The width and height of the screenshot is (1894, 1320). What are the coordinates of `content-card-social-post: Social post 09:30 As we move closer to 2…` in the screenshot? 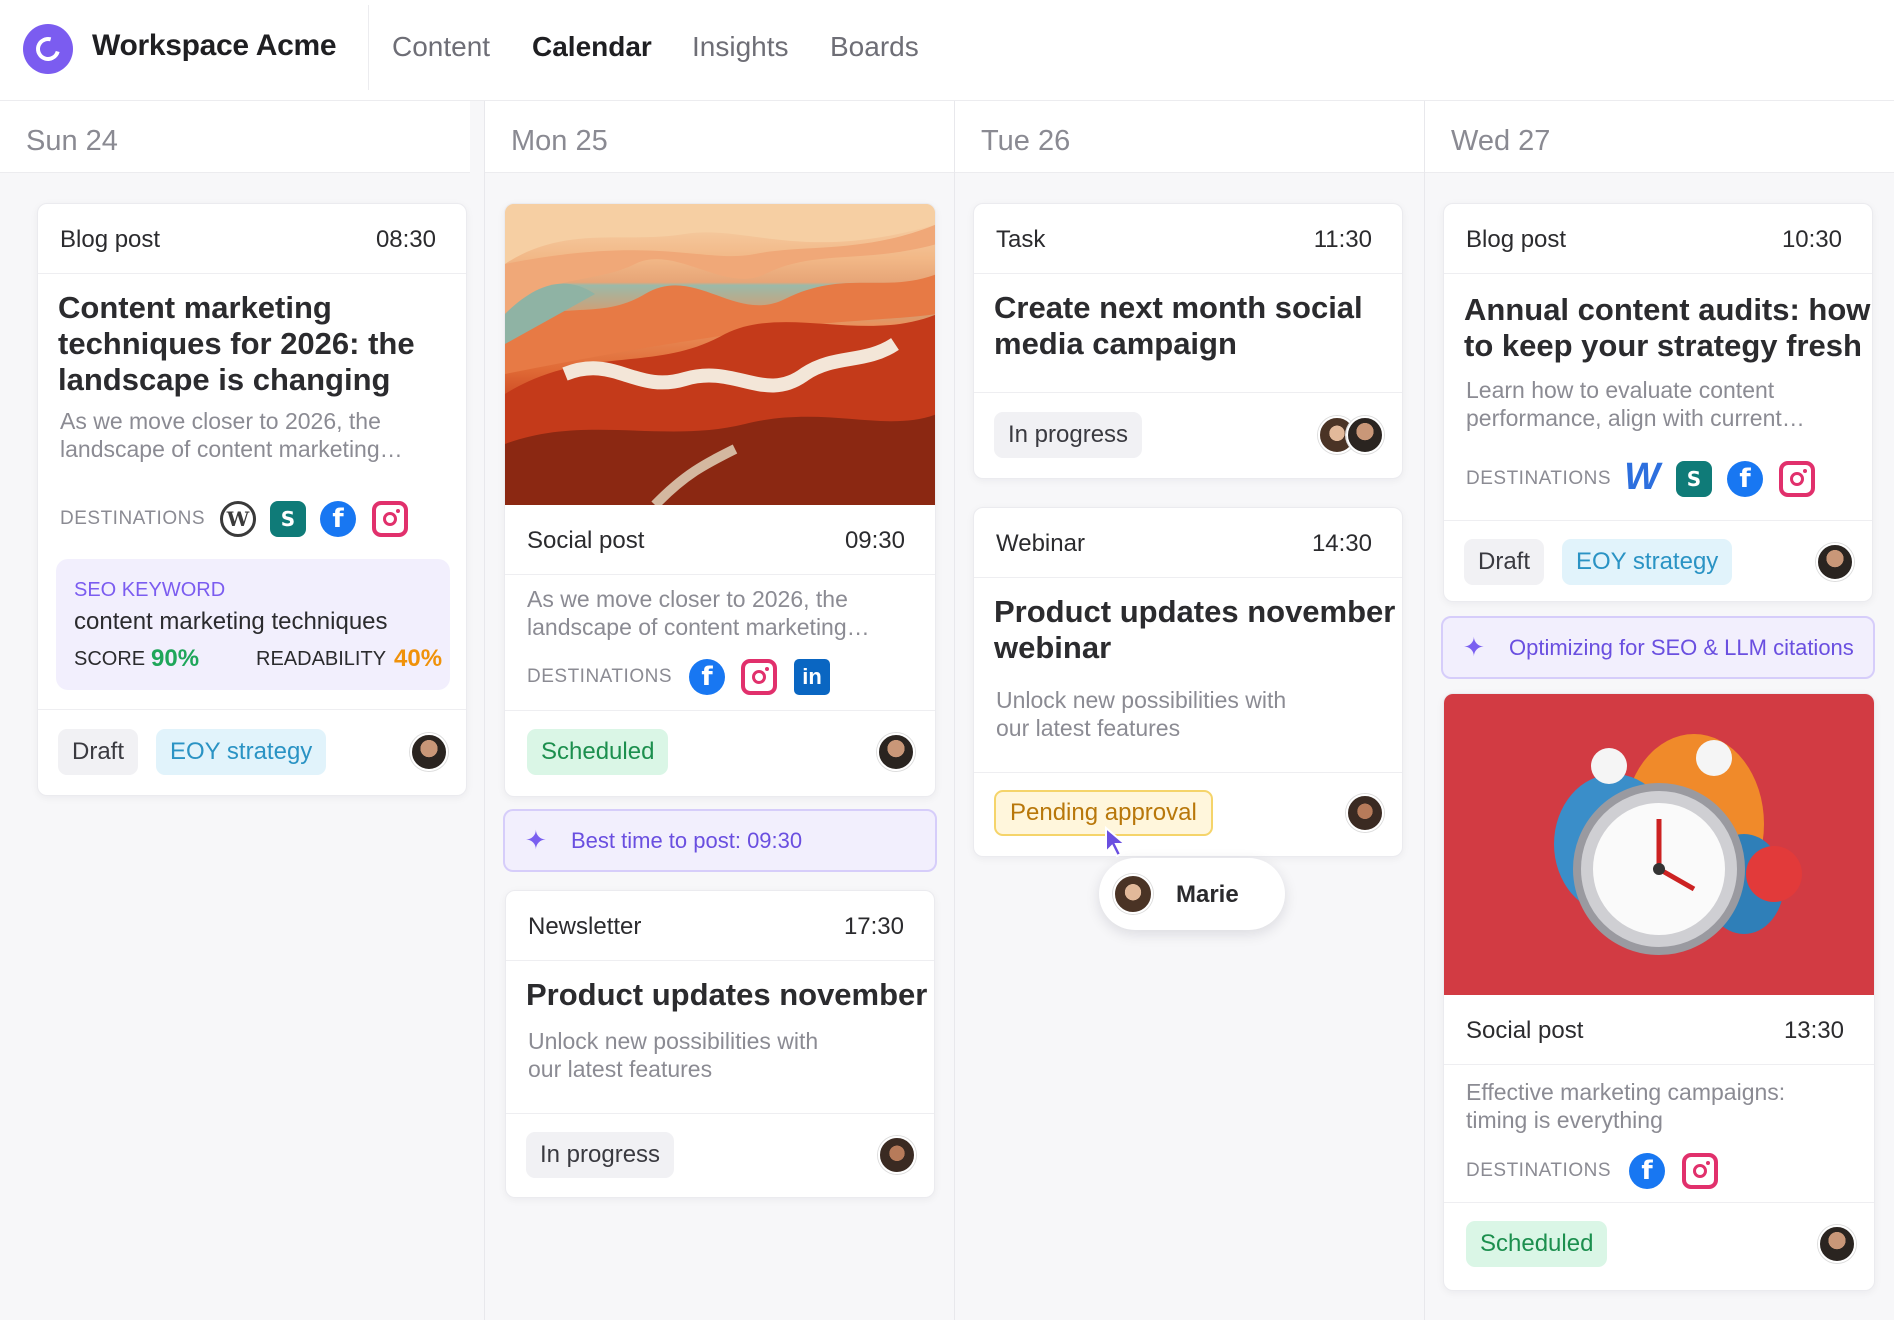 It's located at (720, 500).